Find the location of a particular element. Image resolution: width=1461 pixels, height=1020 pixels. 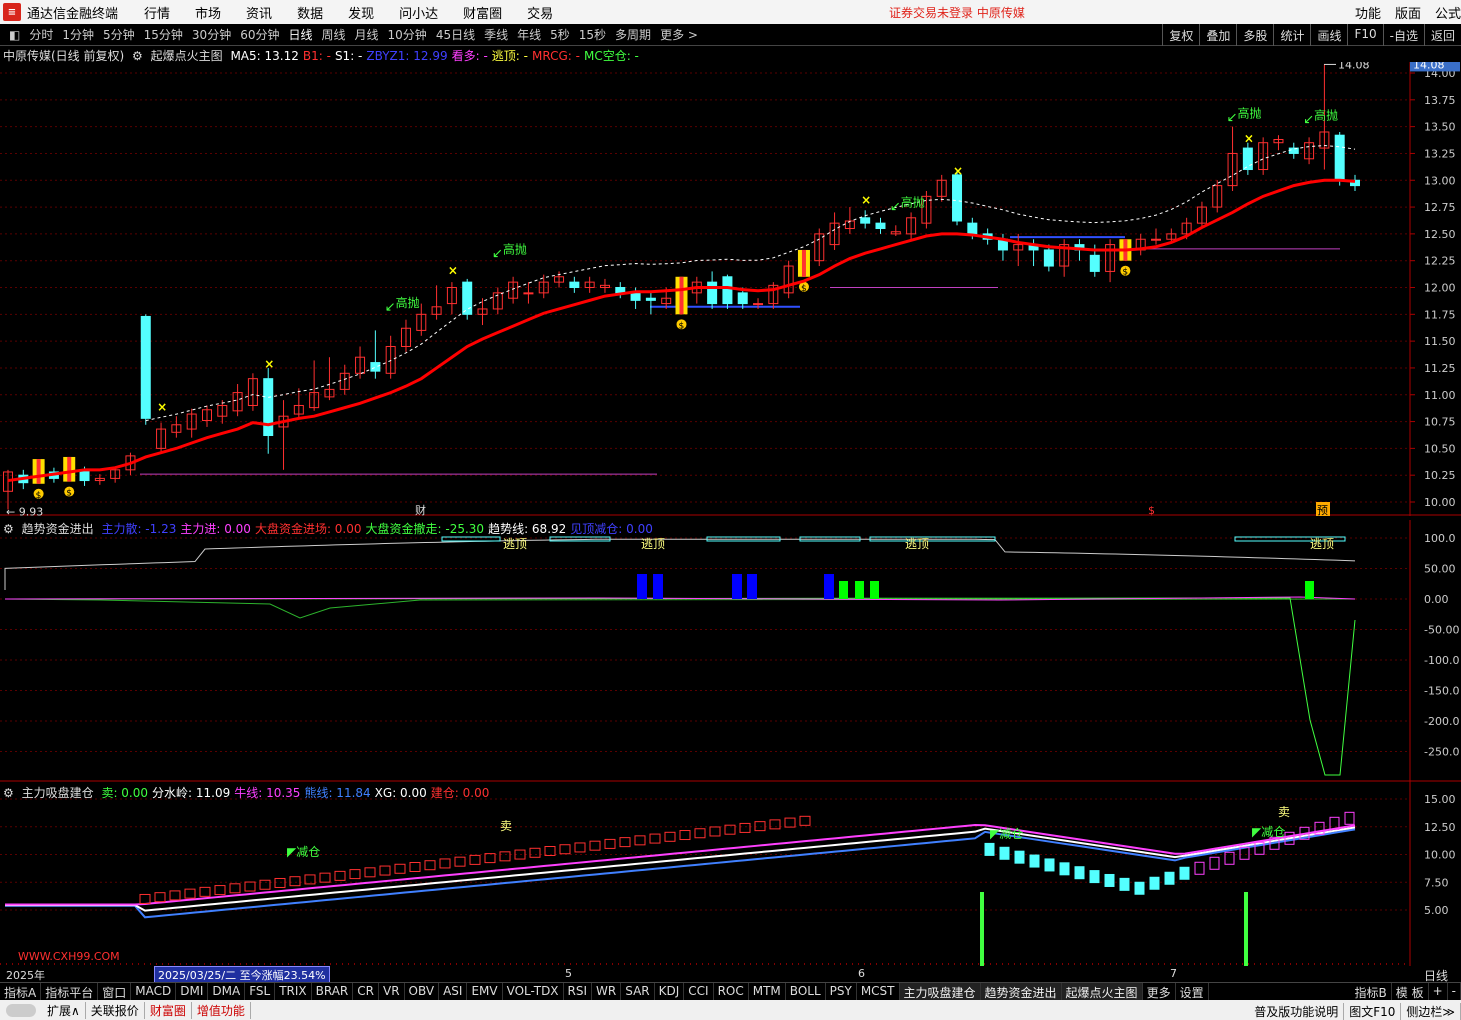

tool-draw: 画线 is located at coordinates (1328, 35).